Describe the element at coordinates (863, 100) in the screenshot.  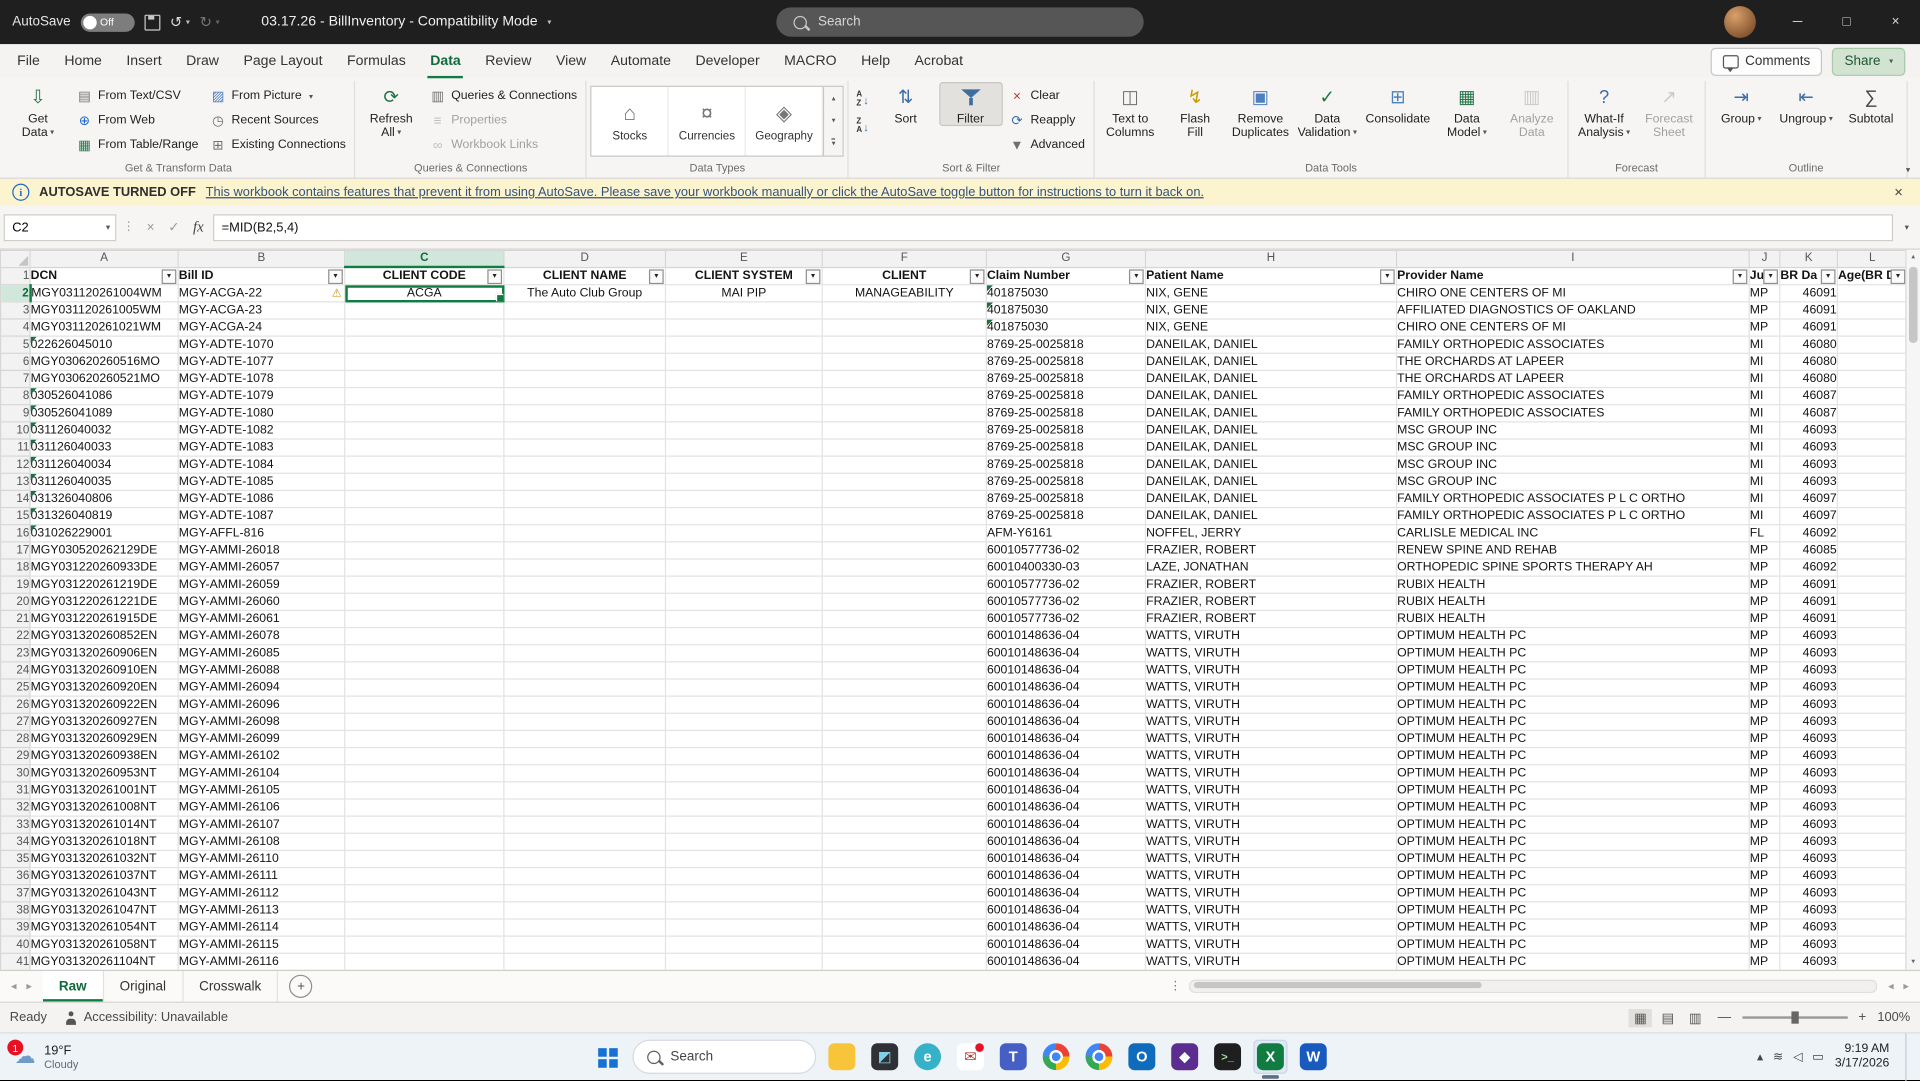
I see `sort-a-to-z-button: A Z ↓` at that location.